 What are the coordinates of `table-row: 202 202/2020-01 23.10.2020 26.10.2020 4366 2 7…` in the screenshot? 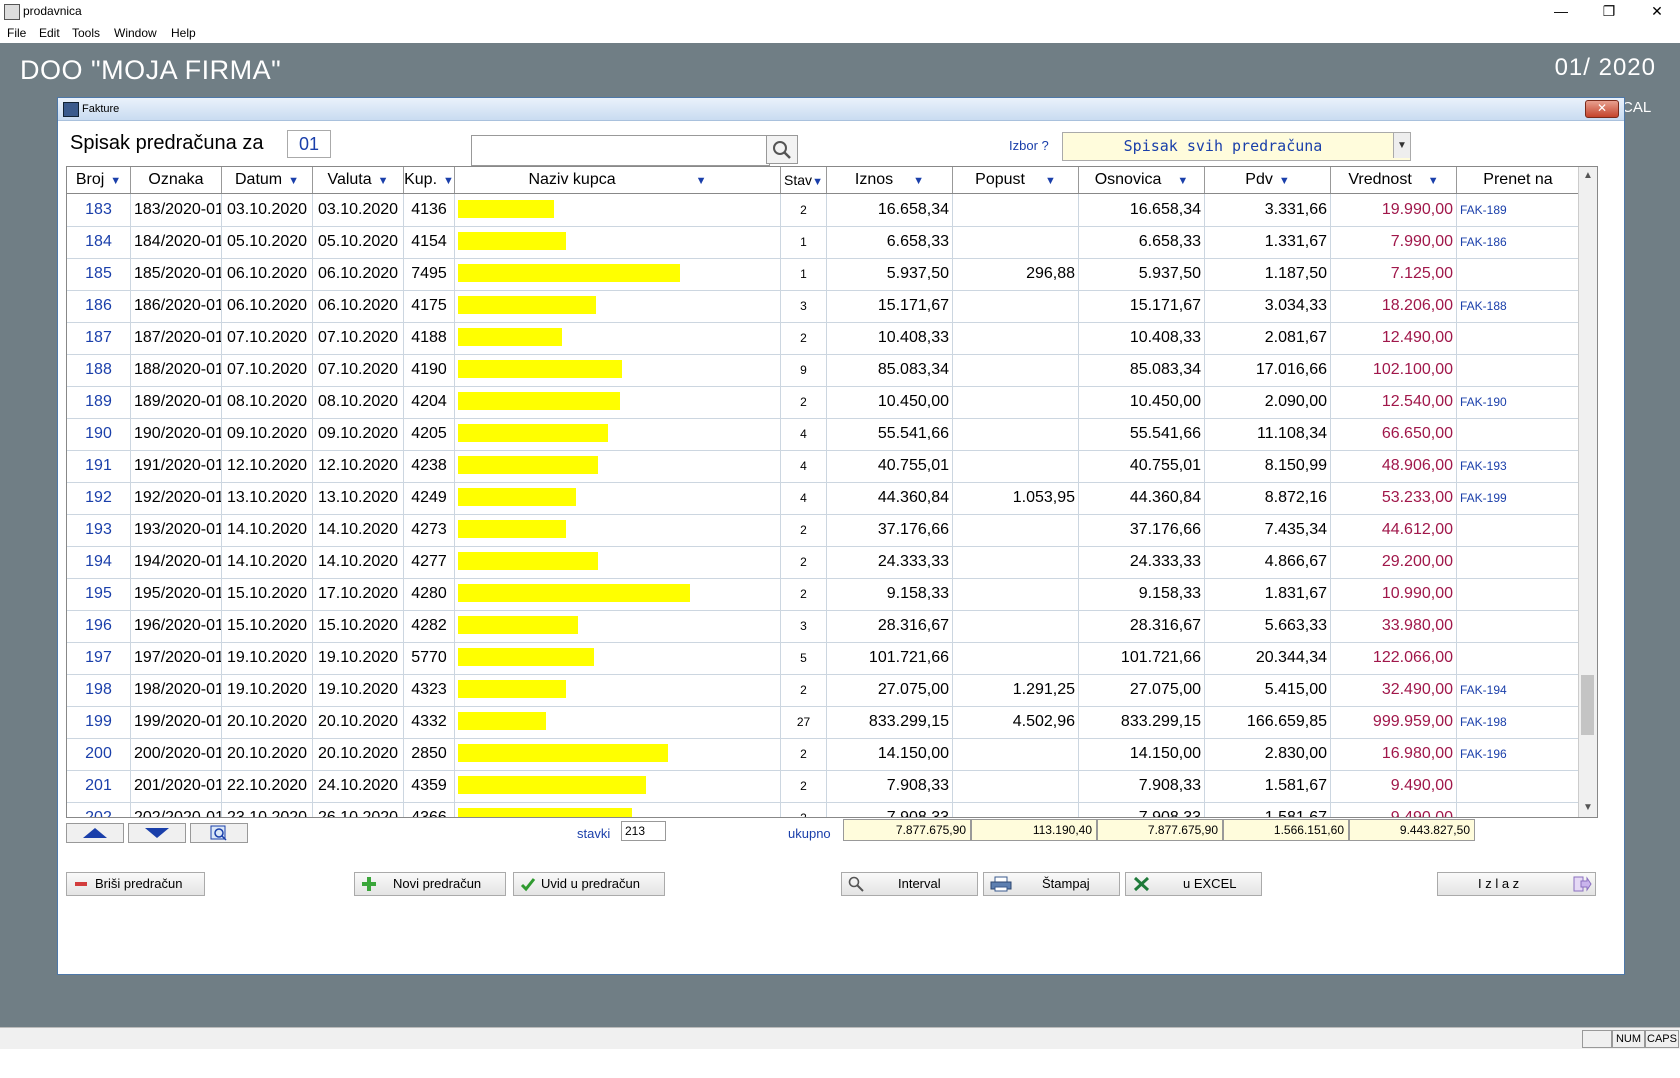 It's located at (832, 809).